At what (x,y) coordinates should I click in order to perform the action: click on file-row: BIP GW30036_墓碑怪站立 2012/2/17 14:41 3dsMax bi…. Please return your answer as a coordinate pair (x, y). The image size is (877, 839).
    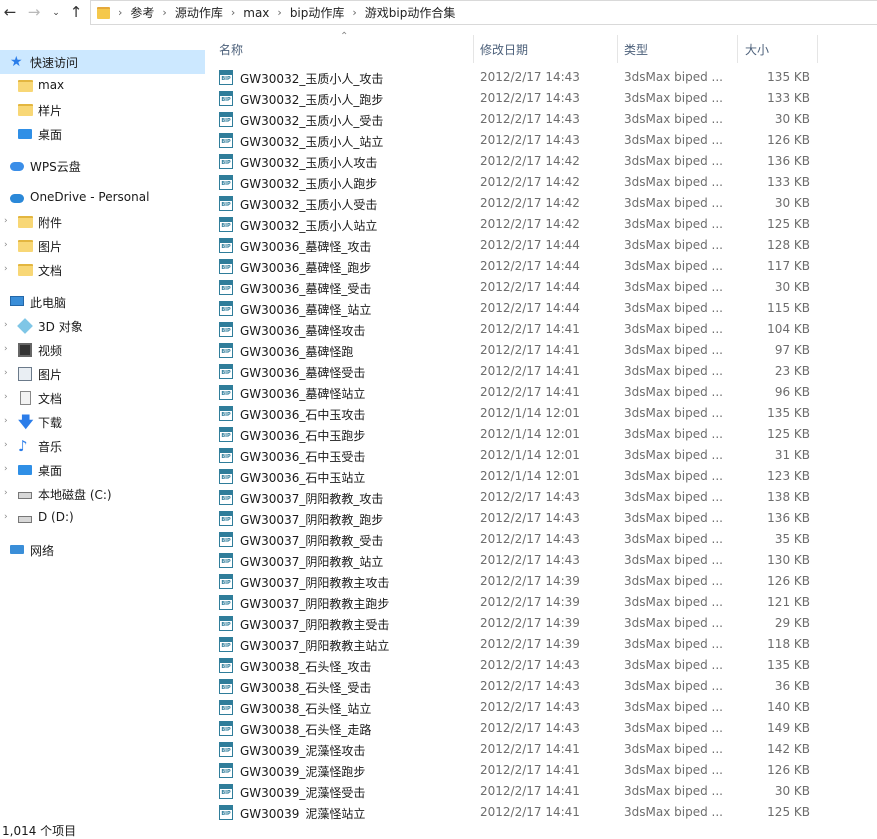
    Looking at the image, I should click on (541, 392).